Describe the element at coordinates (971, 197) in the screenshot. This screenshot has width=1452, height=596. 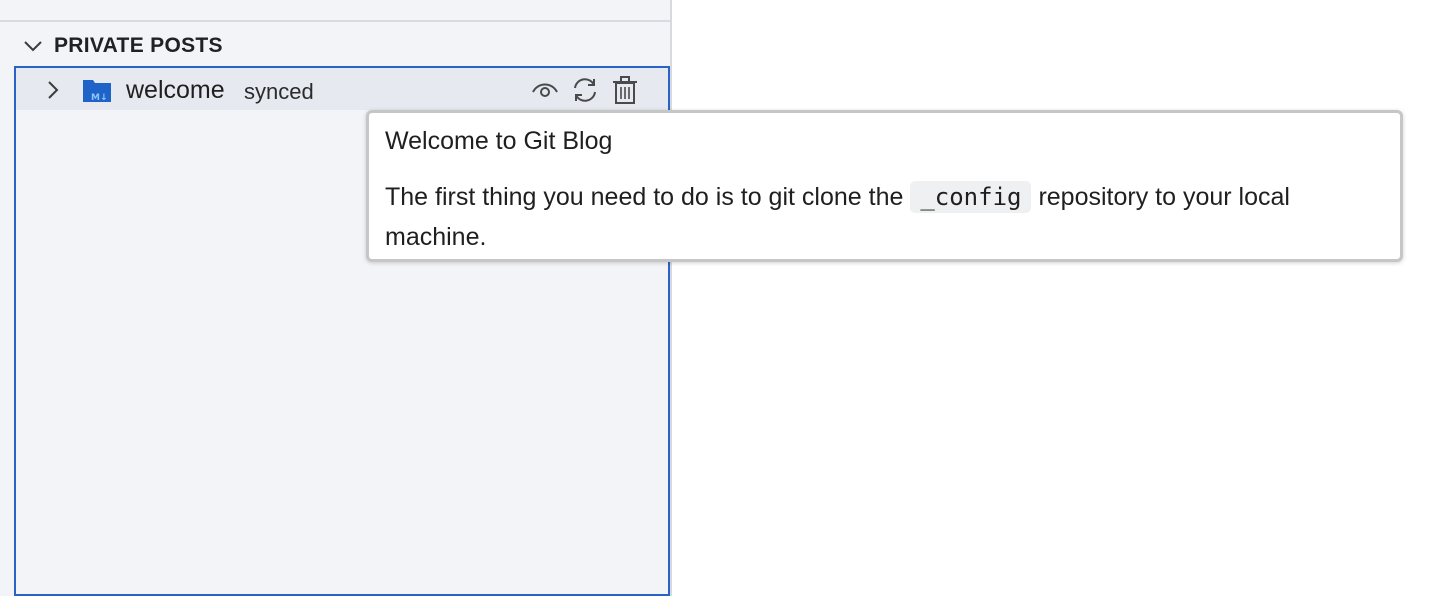
I see `tooltip-code: _config` at that location.